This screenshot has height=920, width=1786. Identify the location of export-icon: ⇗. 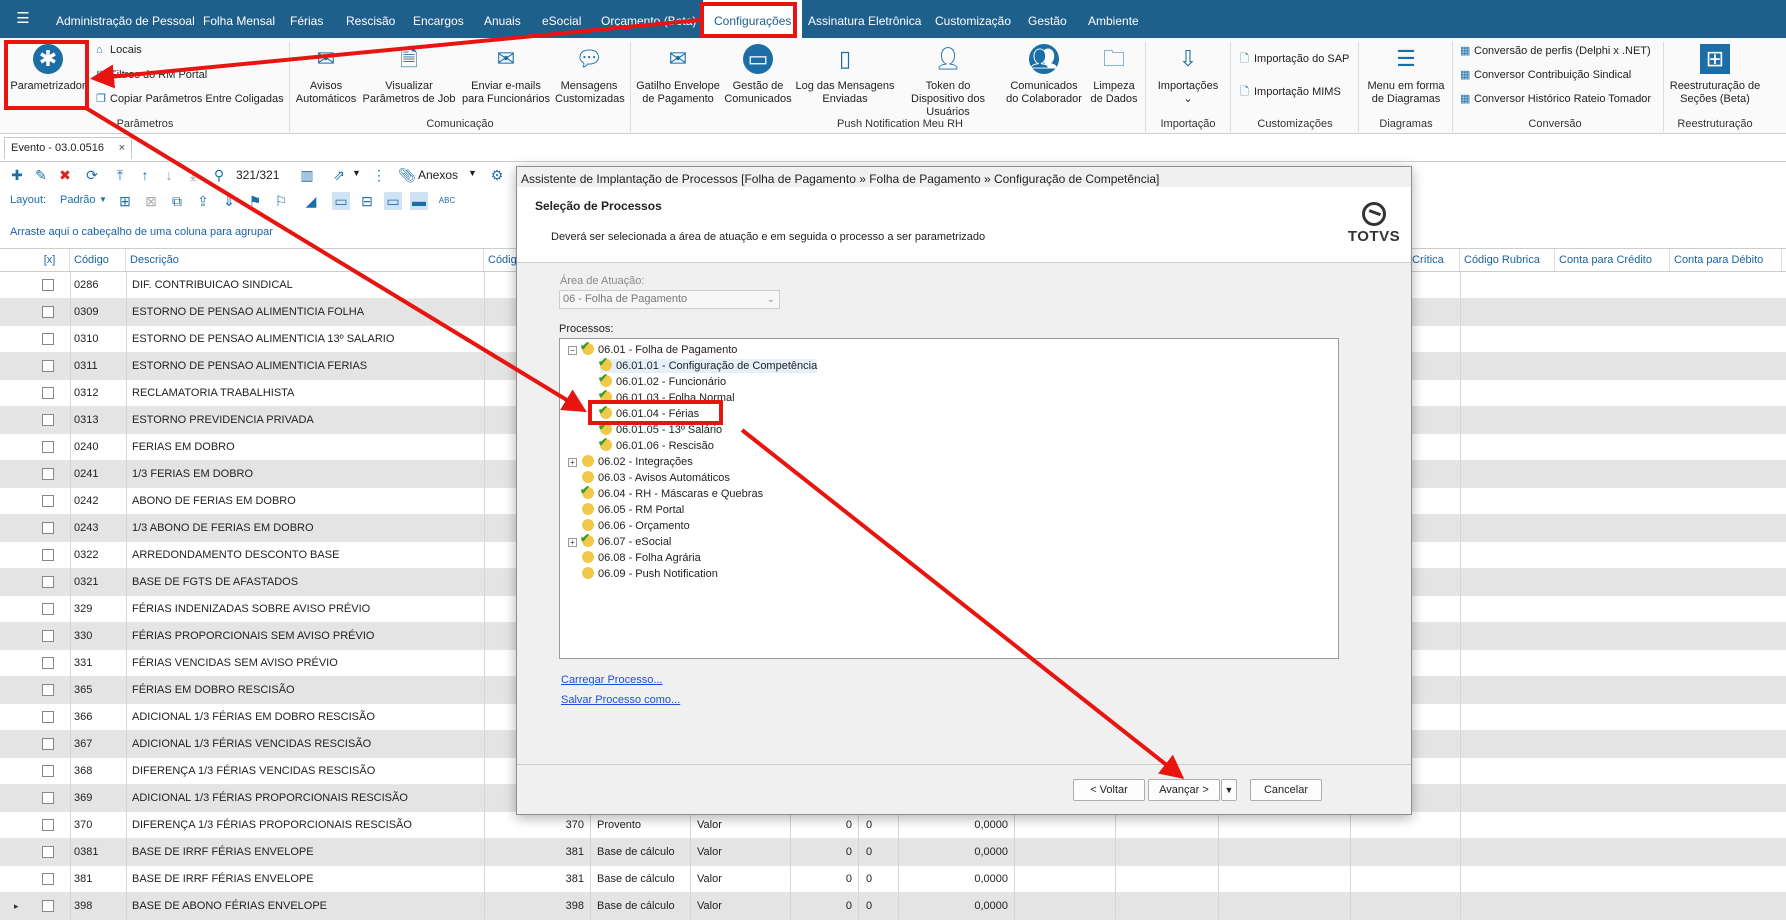
(339, 175).